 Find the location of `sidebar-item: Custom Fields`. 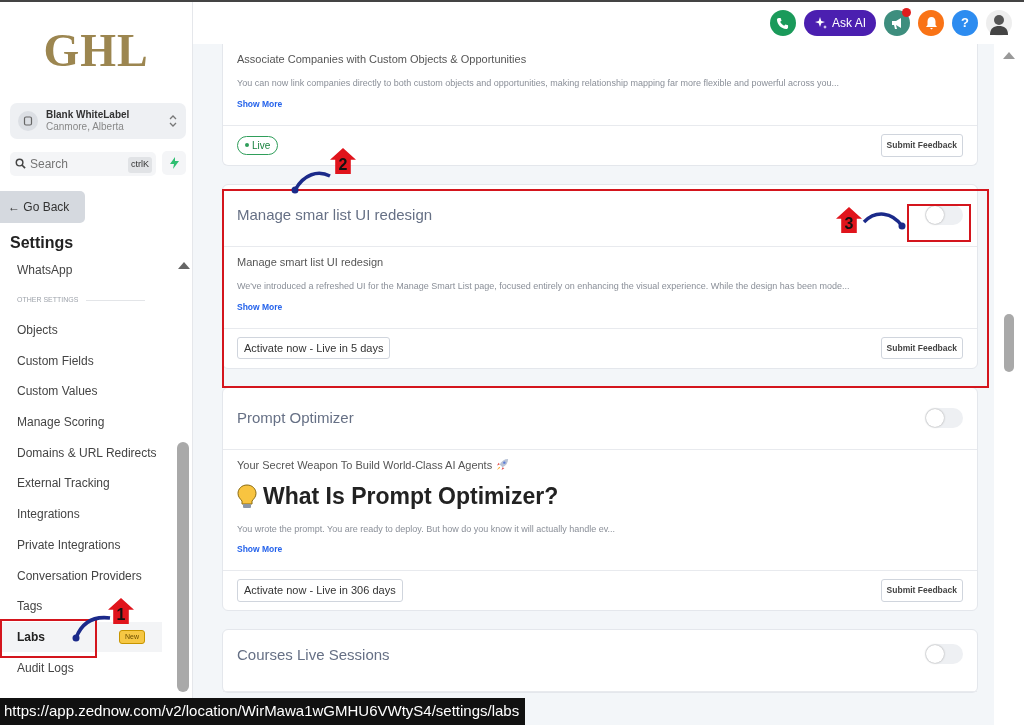

sidebar-item: Custom Fields is located at coordinates (55, 361).